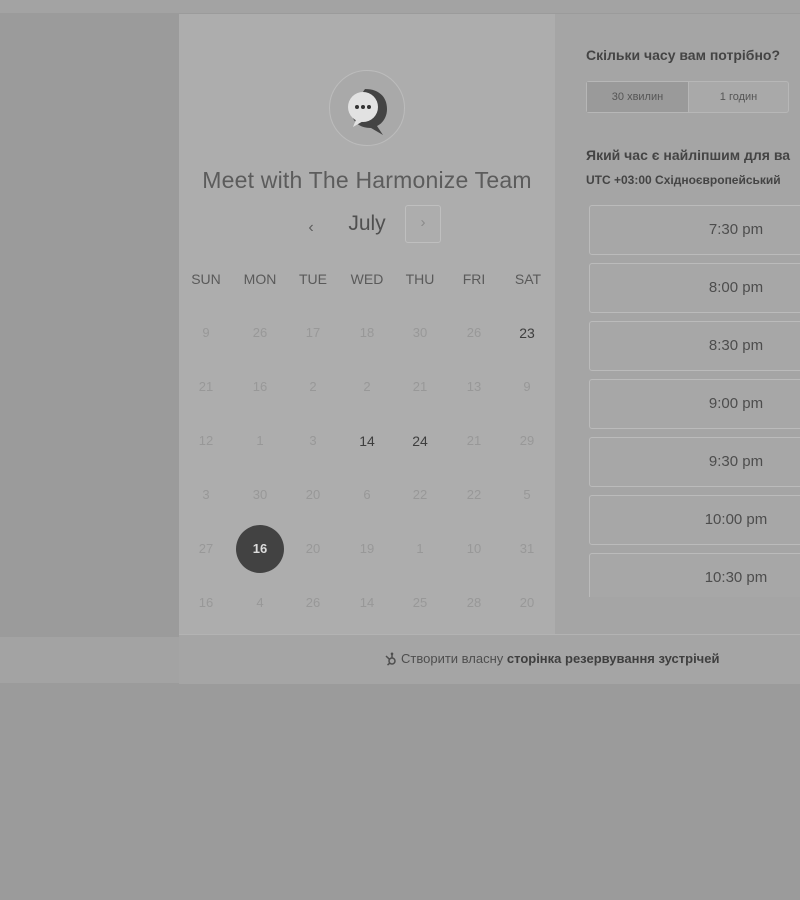  I want to click on chevron-right-icon: ›, so click(423, 222).